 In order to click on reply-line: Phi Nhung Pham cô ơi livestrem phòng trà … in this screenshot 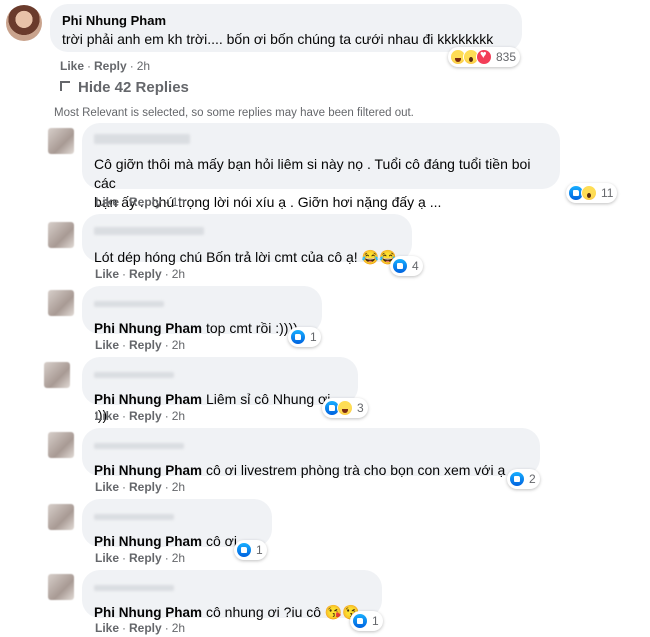, I will do `click(311, 470)`.